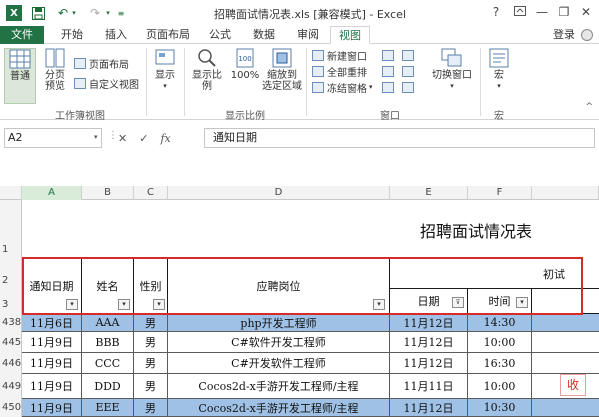  What do you see at coordinates (429, 301) in the screenshot?
I see `header-interview-date: 日期 ⊽` at bounding box center [429, 301].